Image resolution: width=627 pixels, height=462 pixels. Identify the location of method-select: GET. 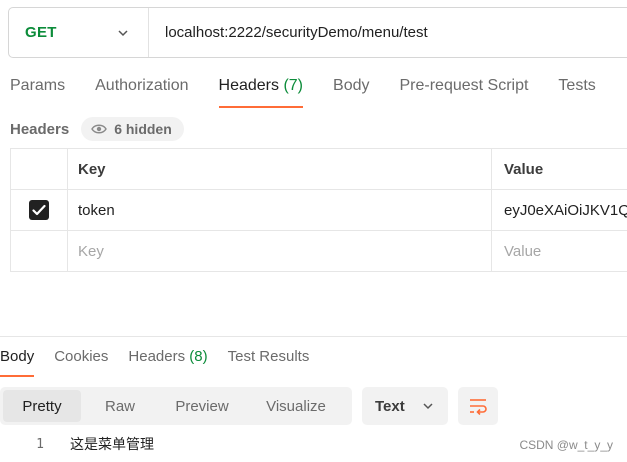
(79, 32).